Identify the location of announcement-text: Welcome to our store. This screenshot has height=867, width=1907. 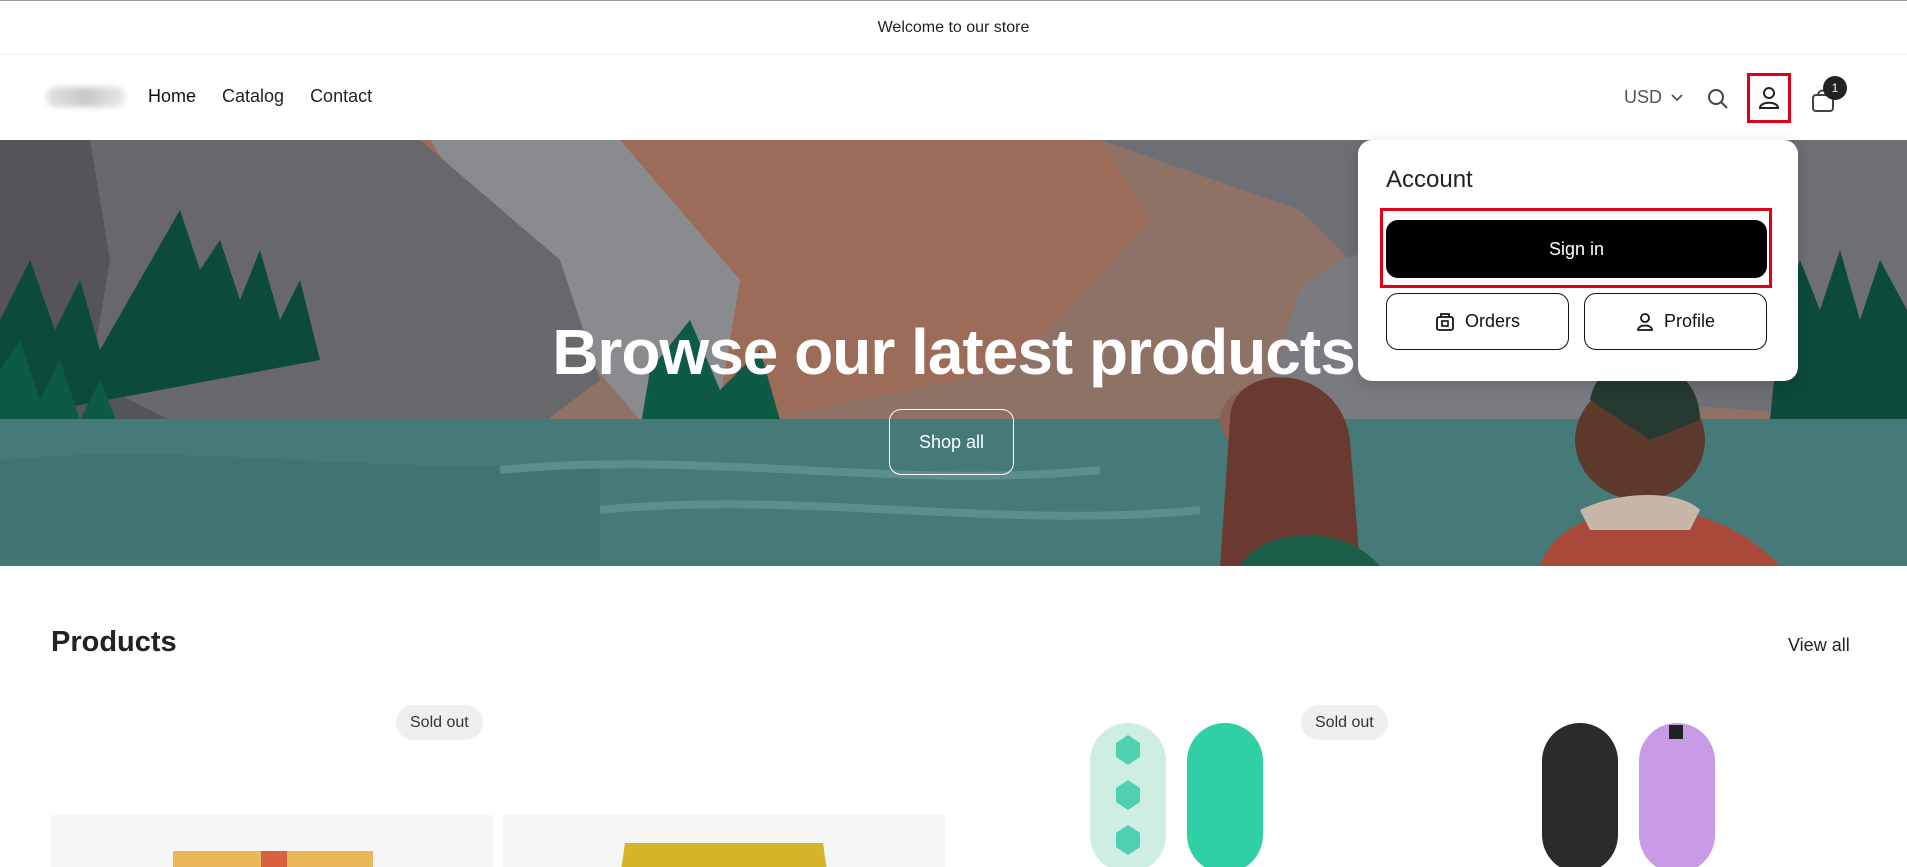
(953, 27).